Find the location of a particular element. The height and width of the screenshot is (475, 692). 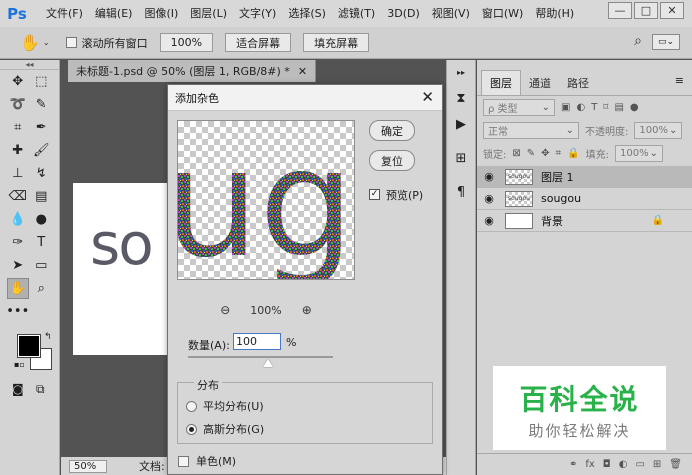

filter-toggle-icon: ● is located at coordinates (634, 107).